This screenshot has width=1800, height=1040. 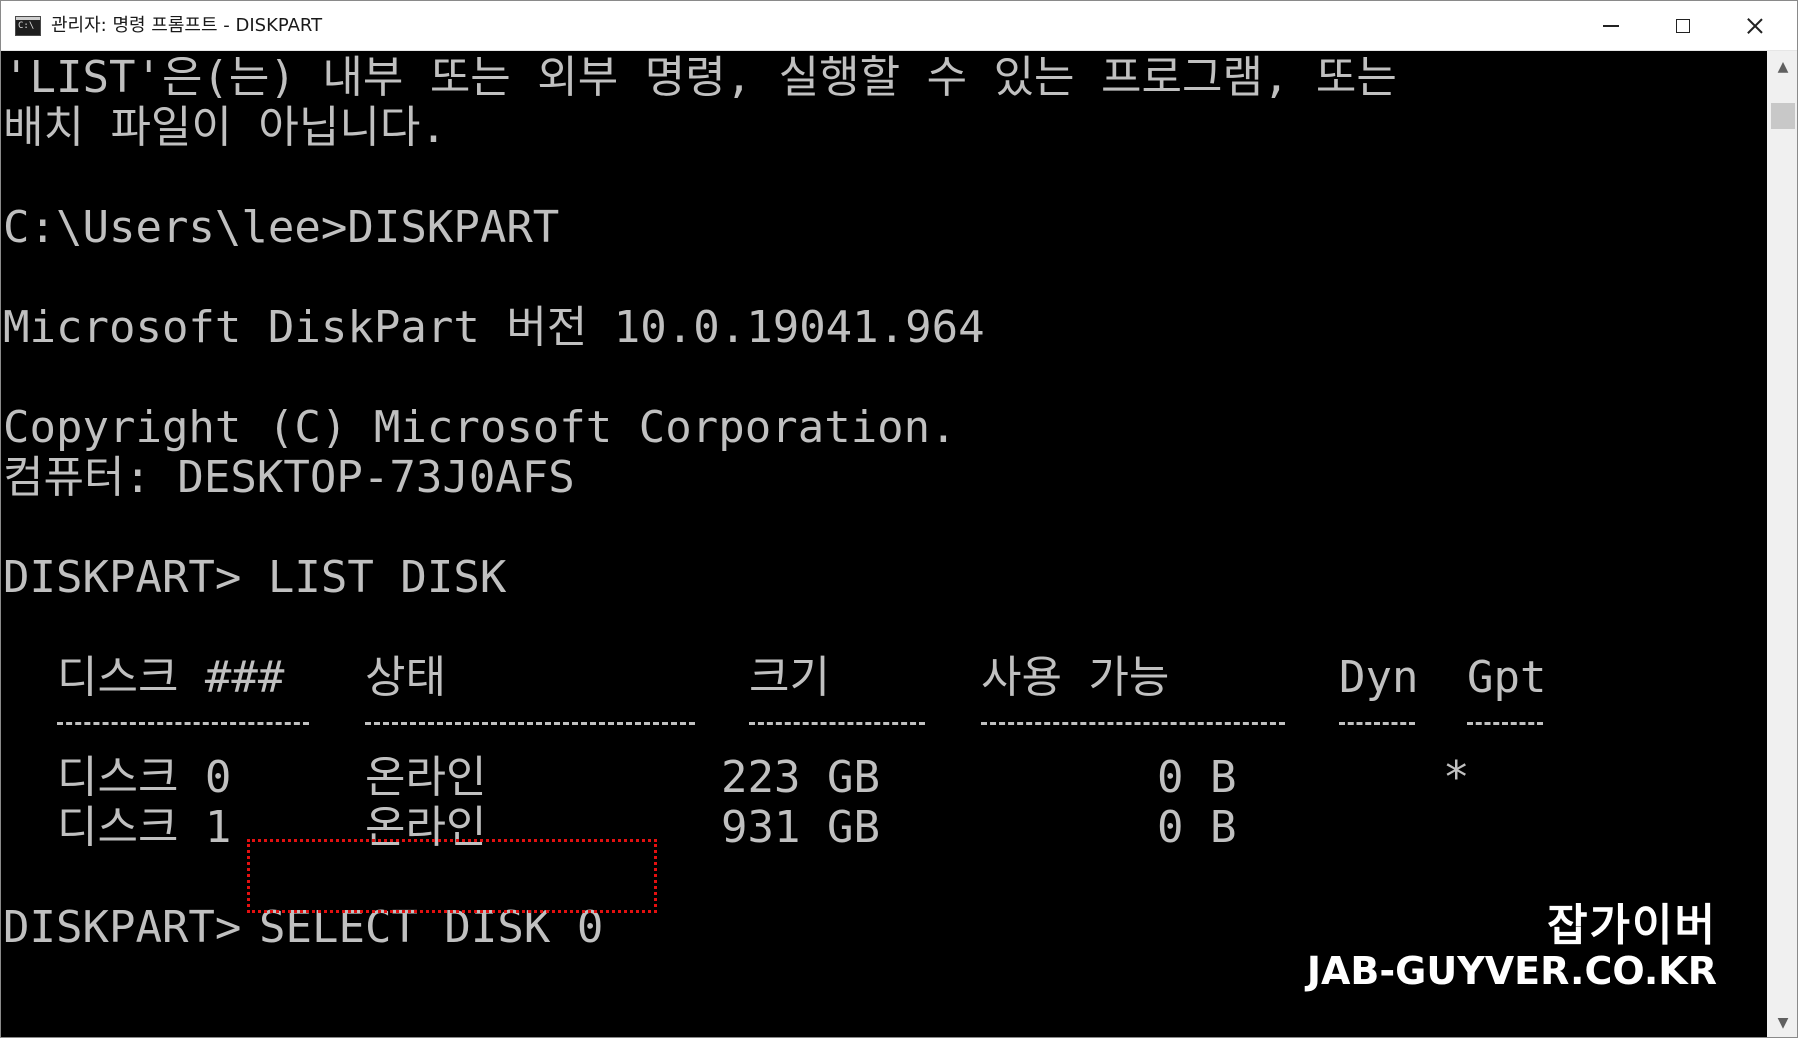 What do you see at coordinates (789, 677) in the screenshot?
I see `table-header-size: 크기` at bounding box center [789, 677].